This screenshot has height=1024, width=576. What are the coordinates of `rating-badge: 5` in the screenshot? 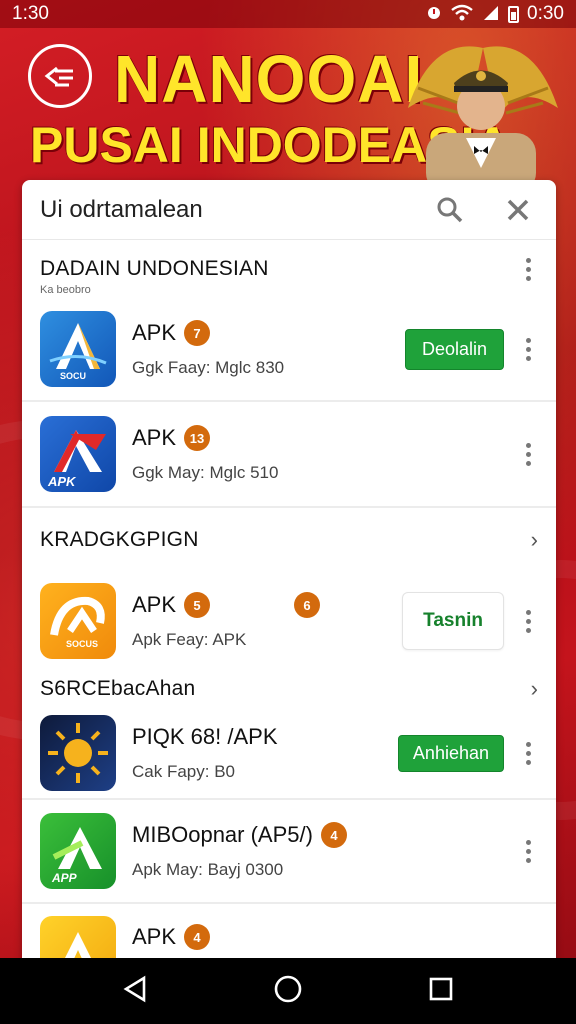 It's located at (197, 605).